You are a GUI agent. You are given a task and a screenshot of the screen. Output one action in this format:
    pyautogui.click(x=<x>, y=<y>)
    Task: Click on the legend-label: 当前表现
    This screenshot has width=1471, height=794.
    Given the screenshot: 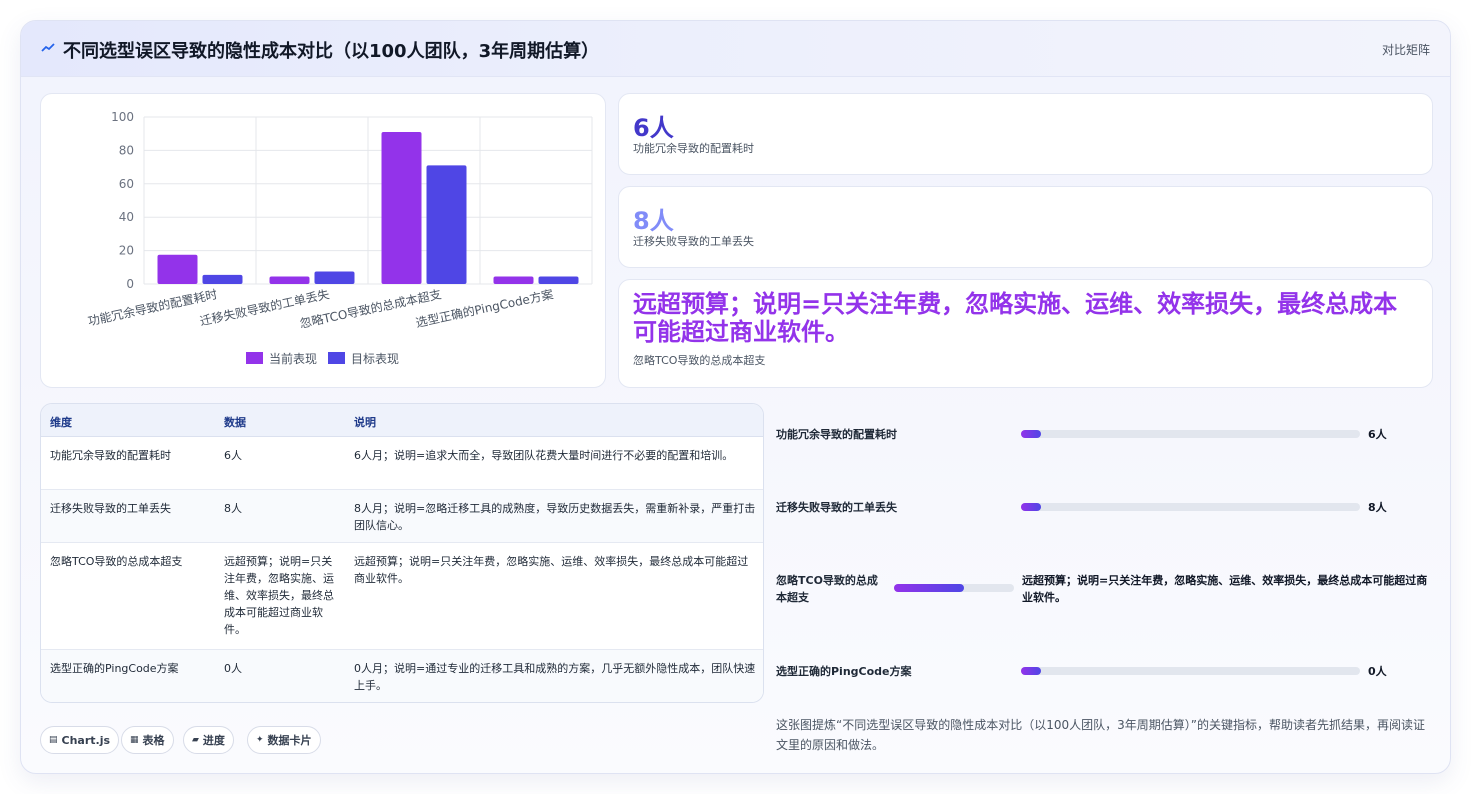 What is the action you would take?
    pyautogui.click(x=293, y=358)
    